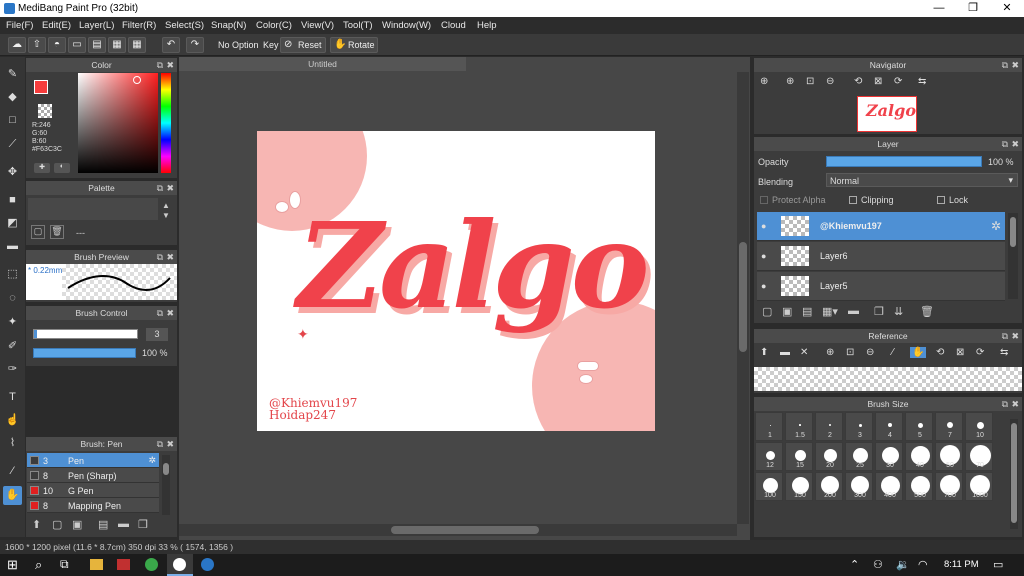  What do you see at coordinates (979, 426) in the screenshot?
I see `brush-size-option: 10` at bounding box center [979, 426].